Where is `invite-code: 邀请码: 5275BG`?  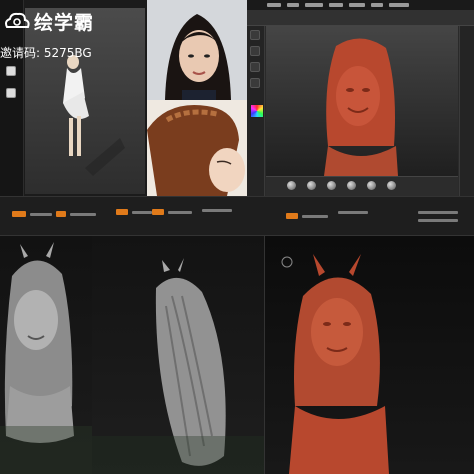
invite-code: 邀请码: 5275BG is located at coordinates (46, 53).